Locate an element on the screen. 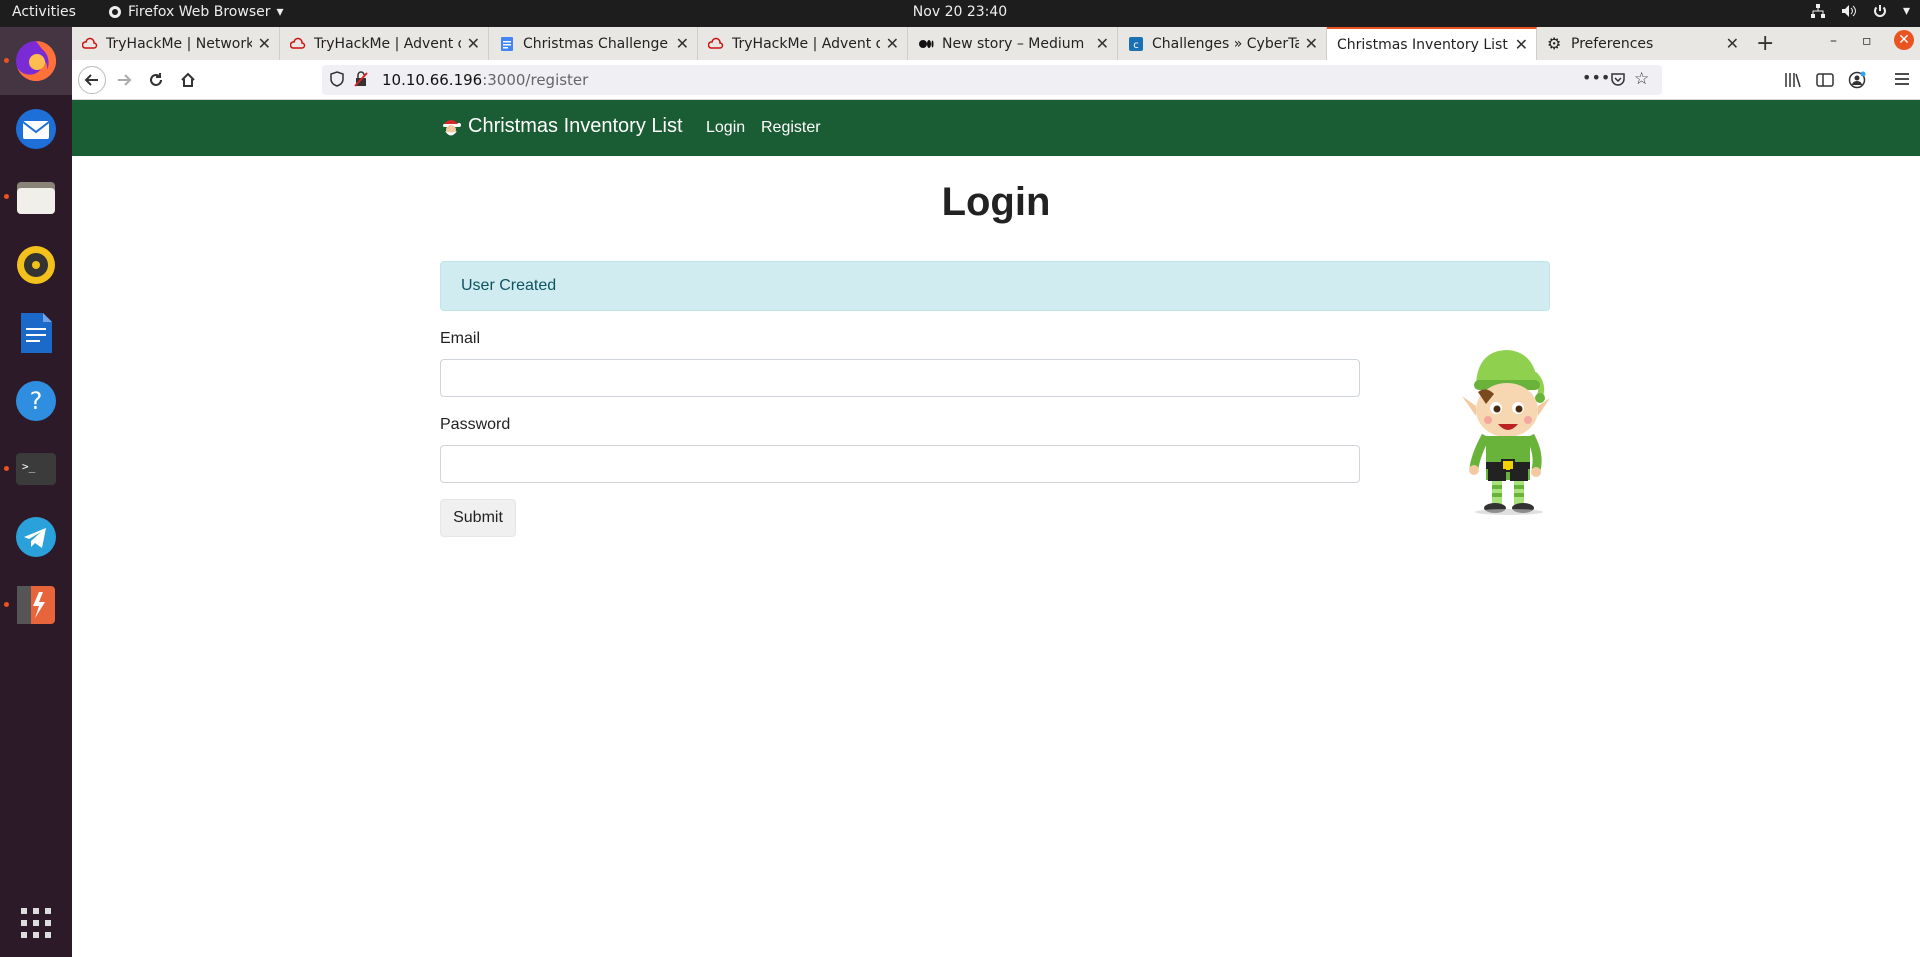 This screenshot has width=1920, height=957. tab-title: TryHackMe | Network is located at coordinates (179, 43).